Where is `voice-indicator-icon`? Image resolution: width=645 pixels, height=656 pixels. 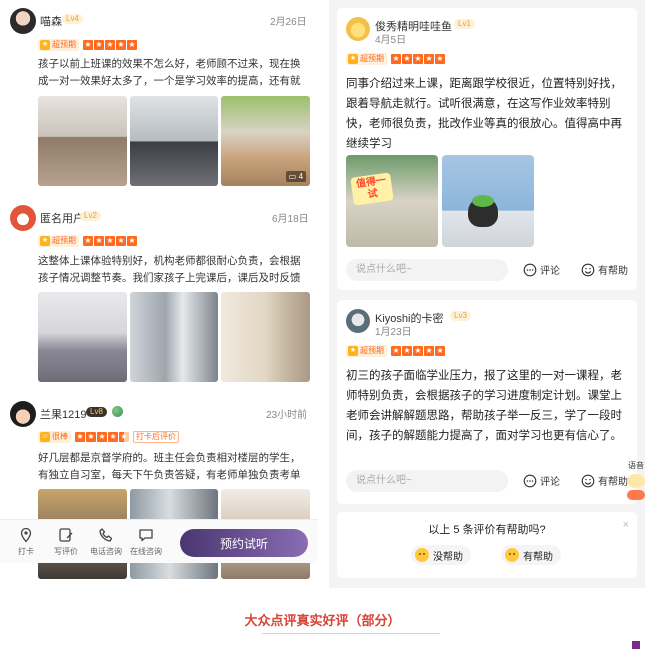 voice-indicator-icon is located at coordinates (636, 495).